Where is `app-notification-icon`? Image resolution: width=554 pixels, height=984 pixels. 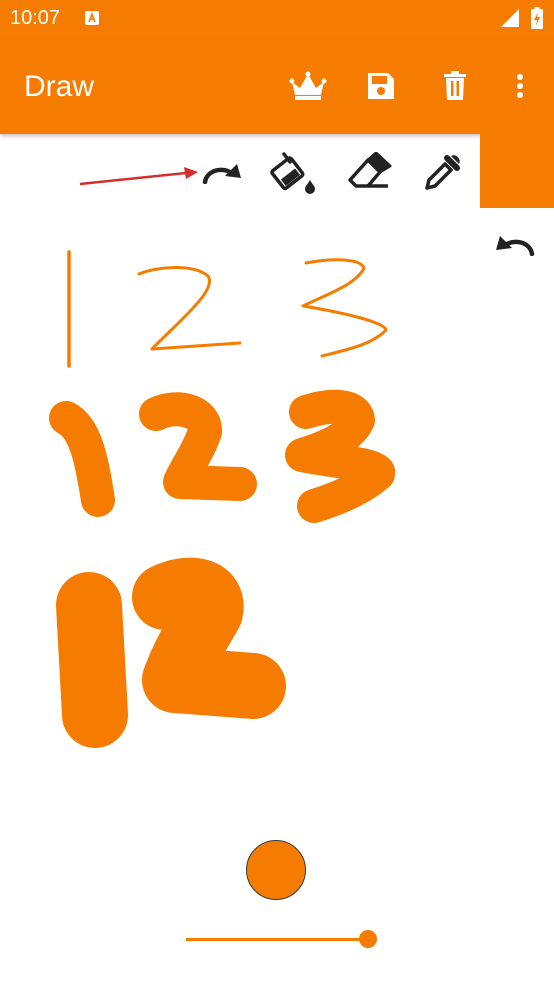
app-notification-icon is located at coordinates (92, 20).